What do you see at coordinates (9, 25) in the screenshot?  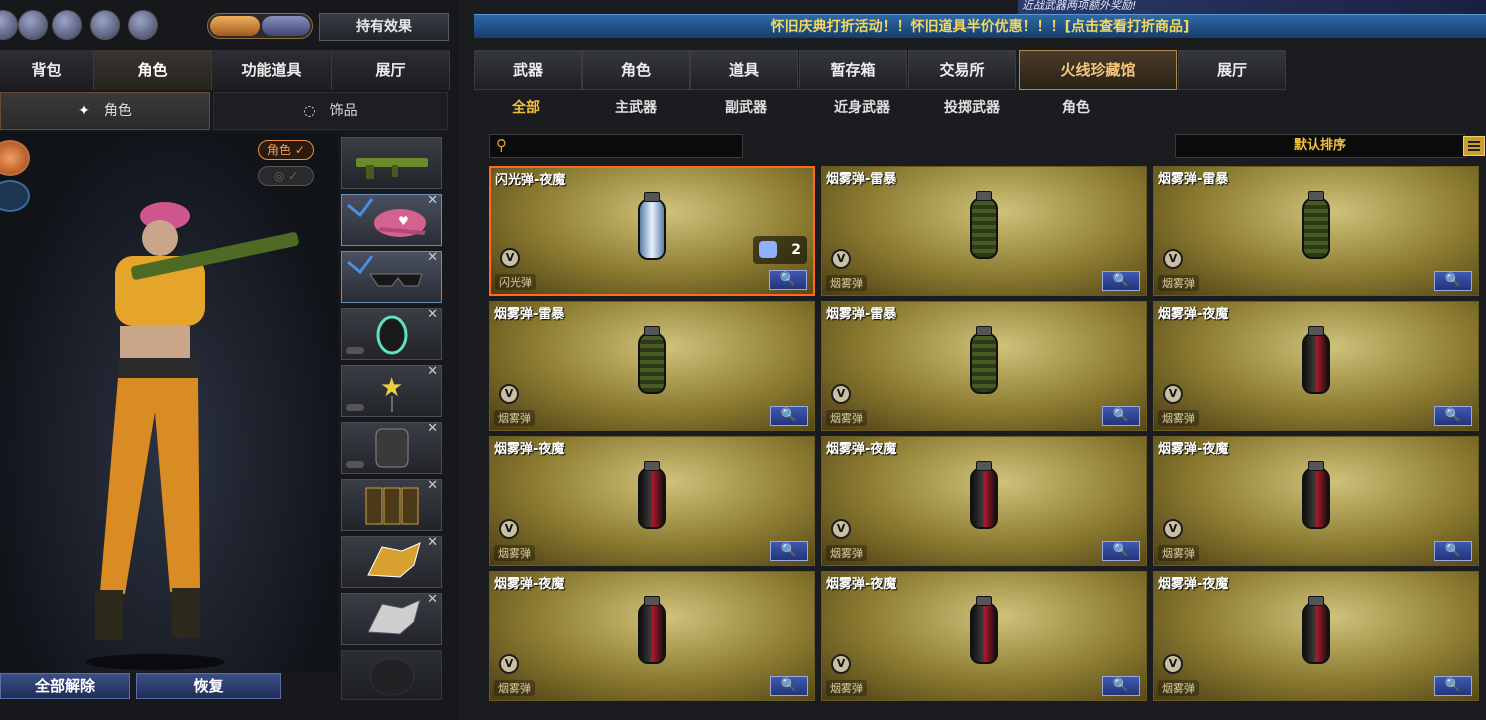 I see `avatar-icon` at bounding box center [9, 25].